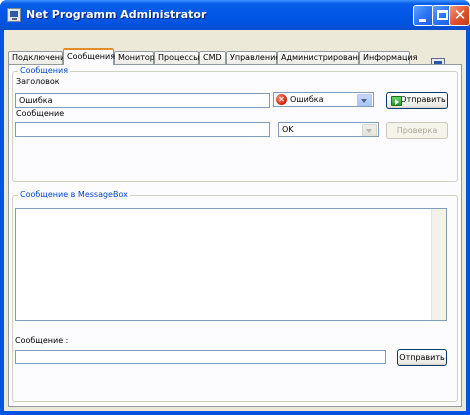  Describe the element at coordinates (42, 340) in the screenshot. I see `messagebox-message-label: Сообщение :` at that location.